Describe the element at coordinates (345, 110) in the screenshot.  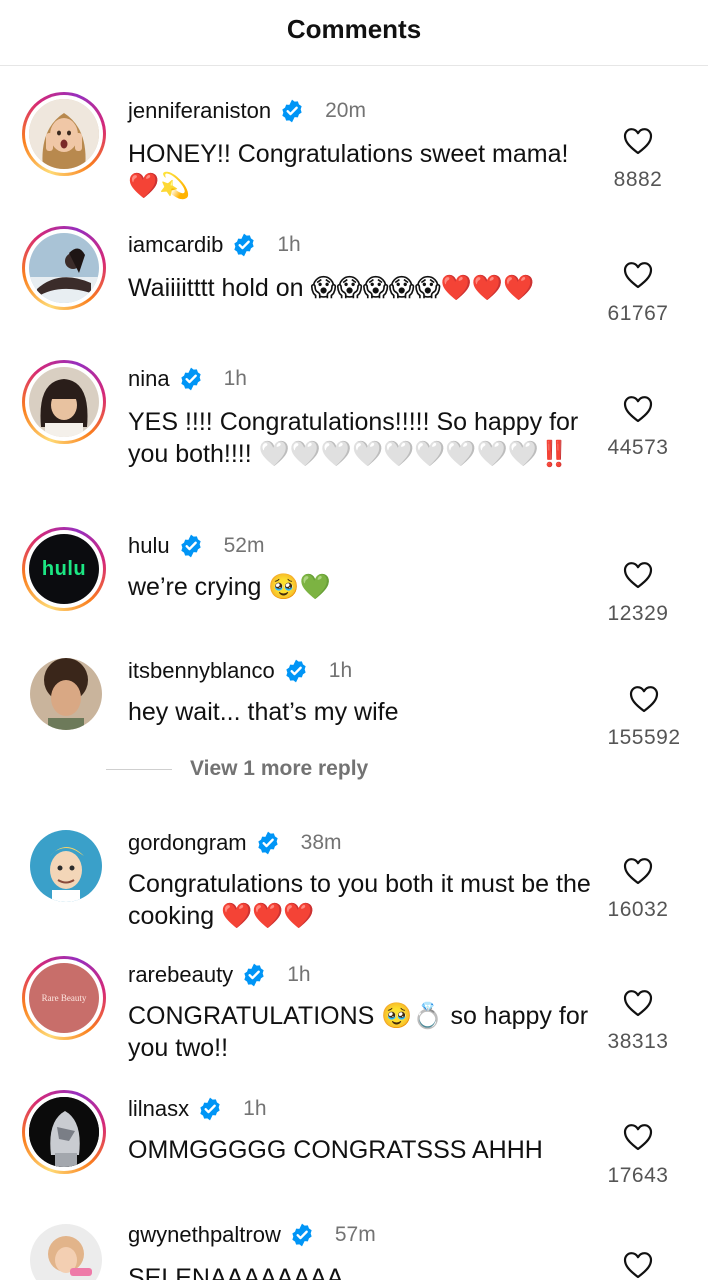
I see `comment-time: 20m` at that location.